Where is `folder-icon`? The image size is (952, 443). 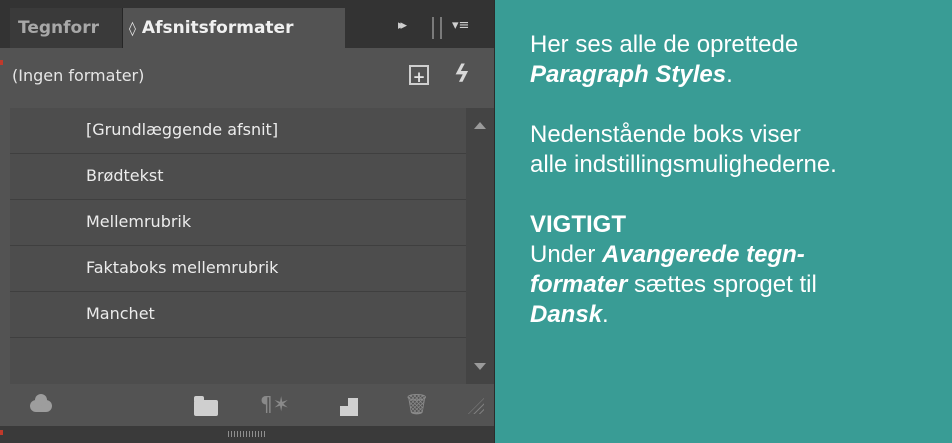 folder-icon is located at coordinates (206, 406).